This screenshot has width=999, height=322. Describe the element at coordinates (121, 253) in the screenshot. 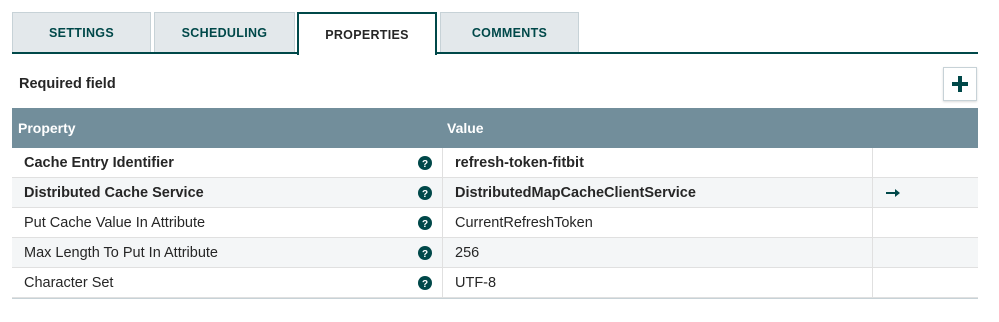

I see `property-name: Max Length To Put In Attribute` at that location.